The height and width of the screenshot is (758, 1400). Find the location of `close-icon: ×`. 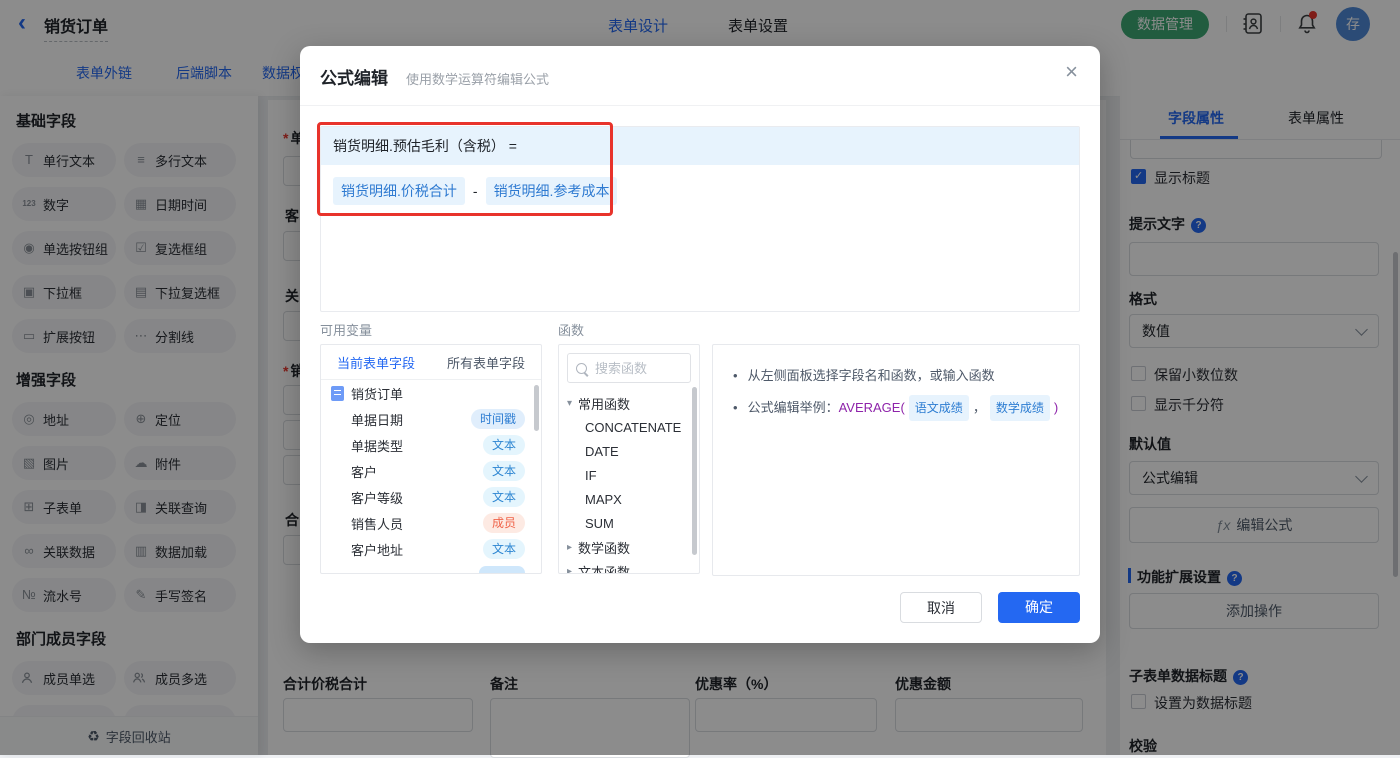

close-icon: × is located at coordinates (1071, 72).